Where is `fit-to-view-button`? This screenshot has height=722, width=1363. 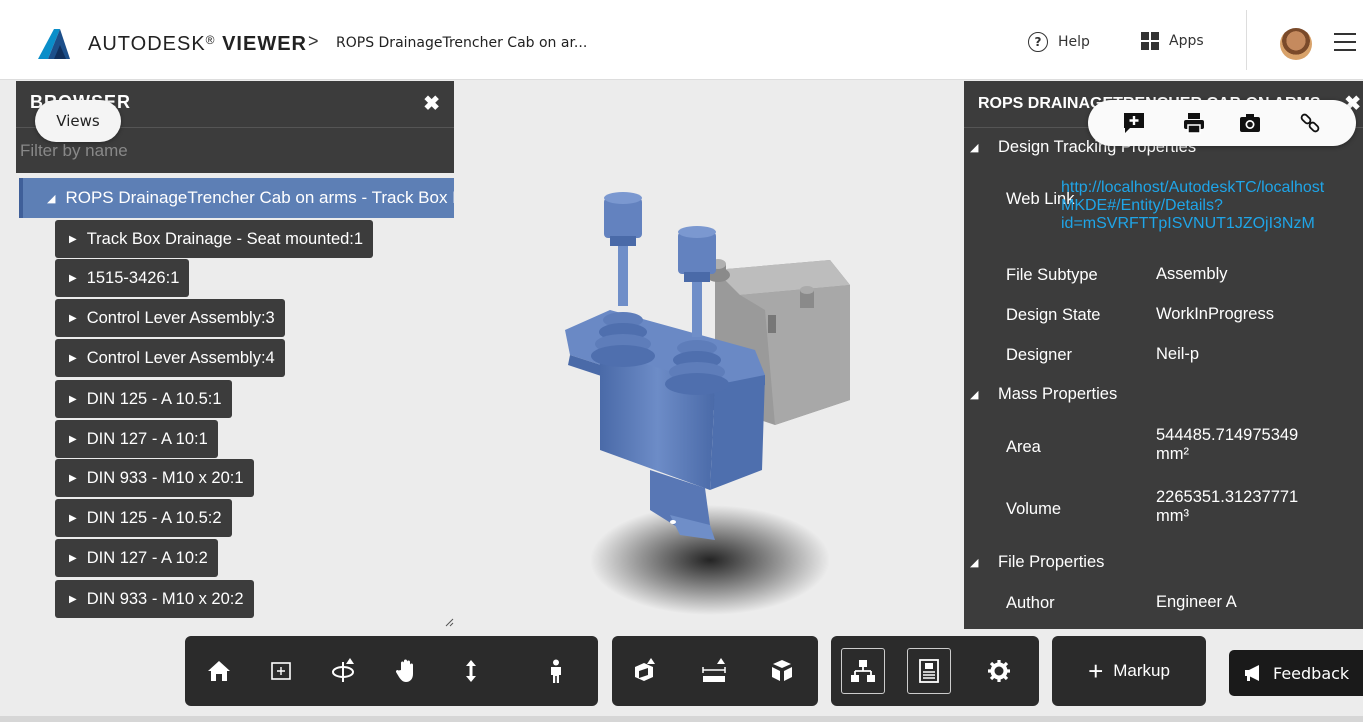
fit-to-view-button is located at coordinates (281, 671).